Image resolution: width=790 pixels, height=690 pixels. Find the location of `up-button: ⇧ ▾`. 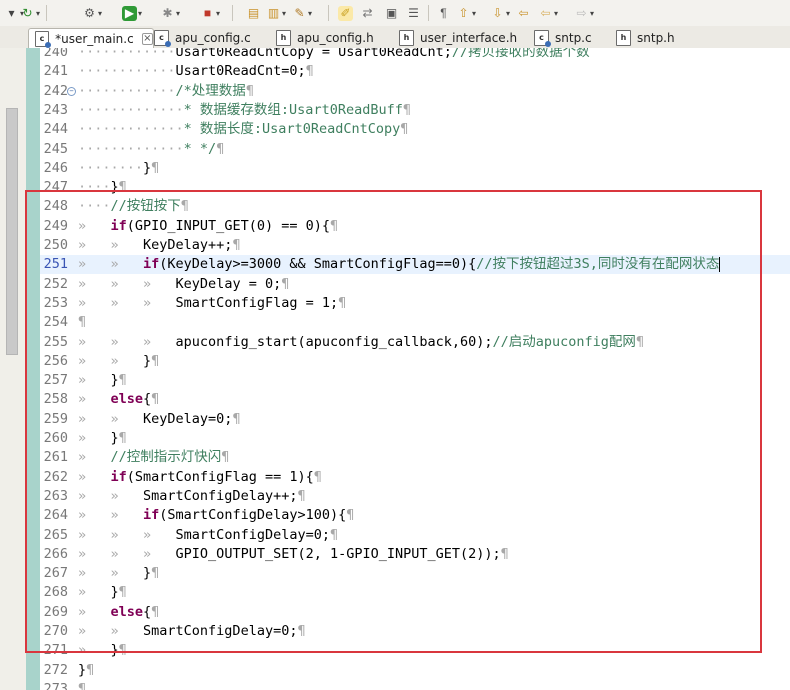

up-button: ⇧ ▾ is located at coordinates (466, 13).